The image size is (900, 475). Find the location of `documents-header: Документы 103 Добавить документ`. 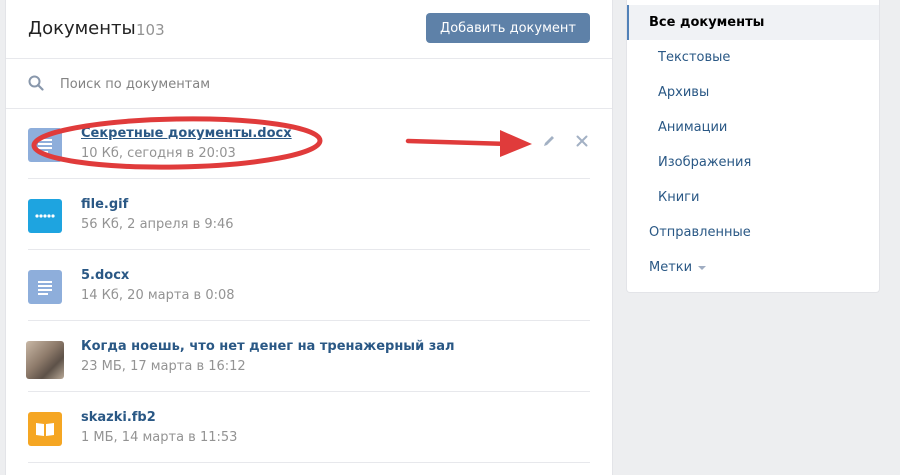

documents-header: Документы 103 Добавить документ is located at coordinates (309, 29).